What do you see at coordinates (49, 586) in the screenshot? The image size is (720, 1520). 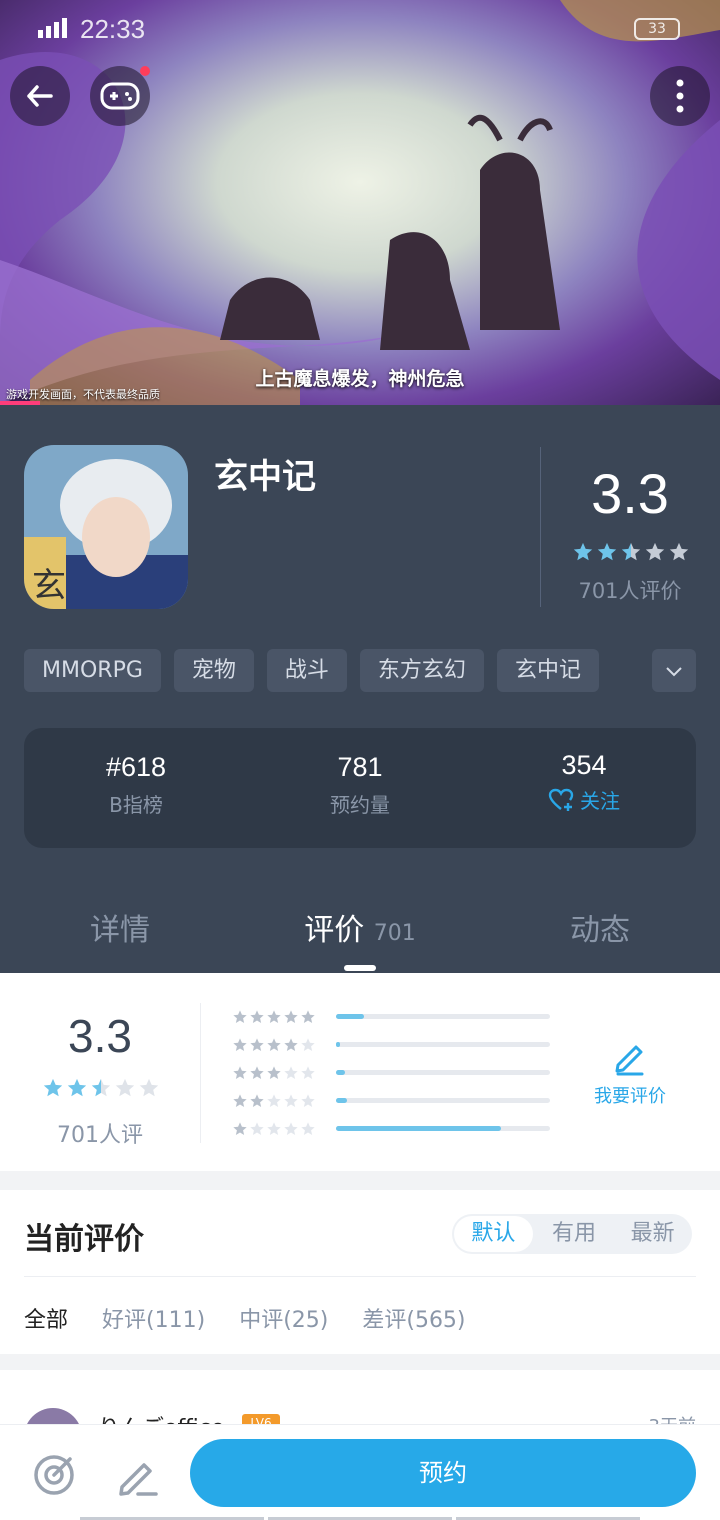 I see `app-icon-glyph: 玄` at bounding box center [49, 586].